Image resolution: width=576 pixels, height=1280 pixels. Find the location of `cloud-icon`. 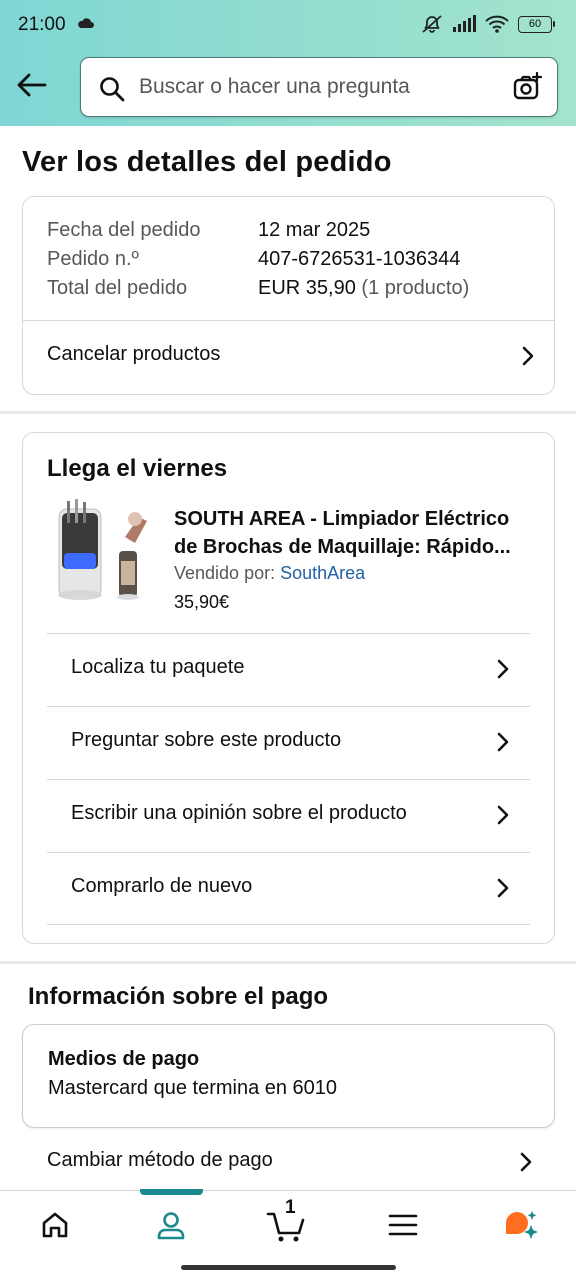

cloud-icon is located at coordinates (86, 23).